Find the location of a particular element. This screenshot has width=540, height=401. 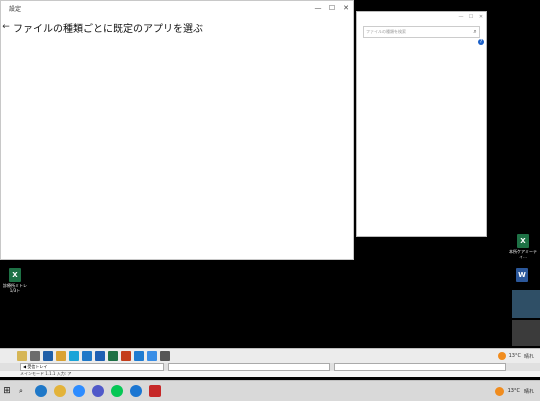

taskbar: ⊞ ⌕ 13°C 晴れ is located at coordinates (270, 390).